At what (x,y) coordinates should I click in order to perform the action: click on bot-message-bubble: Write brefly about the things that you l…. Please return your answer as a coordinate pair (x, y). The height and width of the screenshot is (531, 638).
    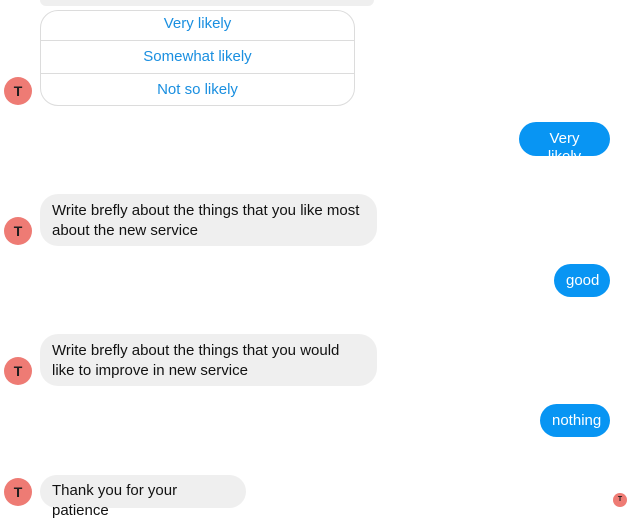
    Looking at the image, I should click on (208, 220).